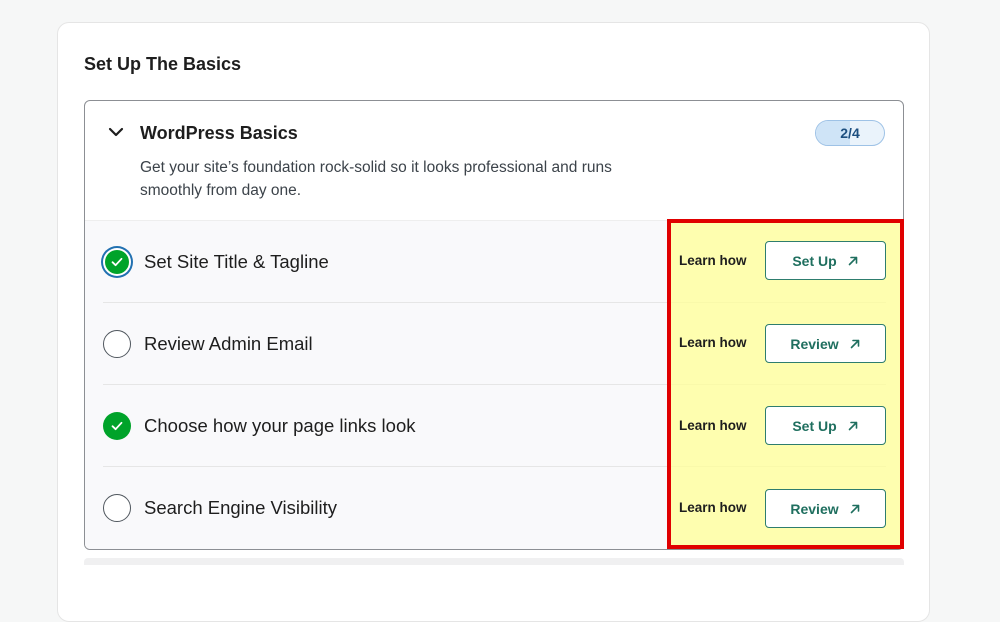  I want to click on review-button-admin-email: Review, so click(825, 343).